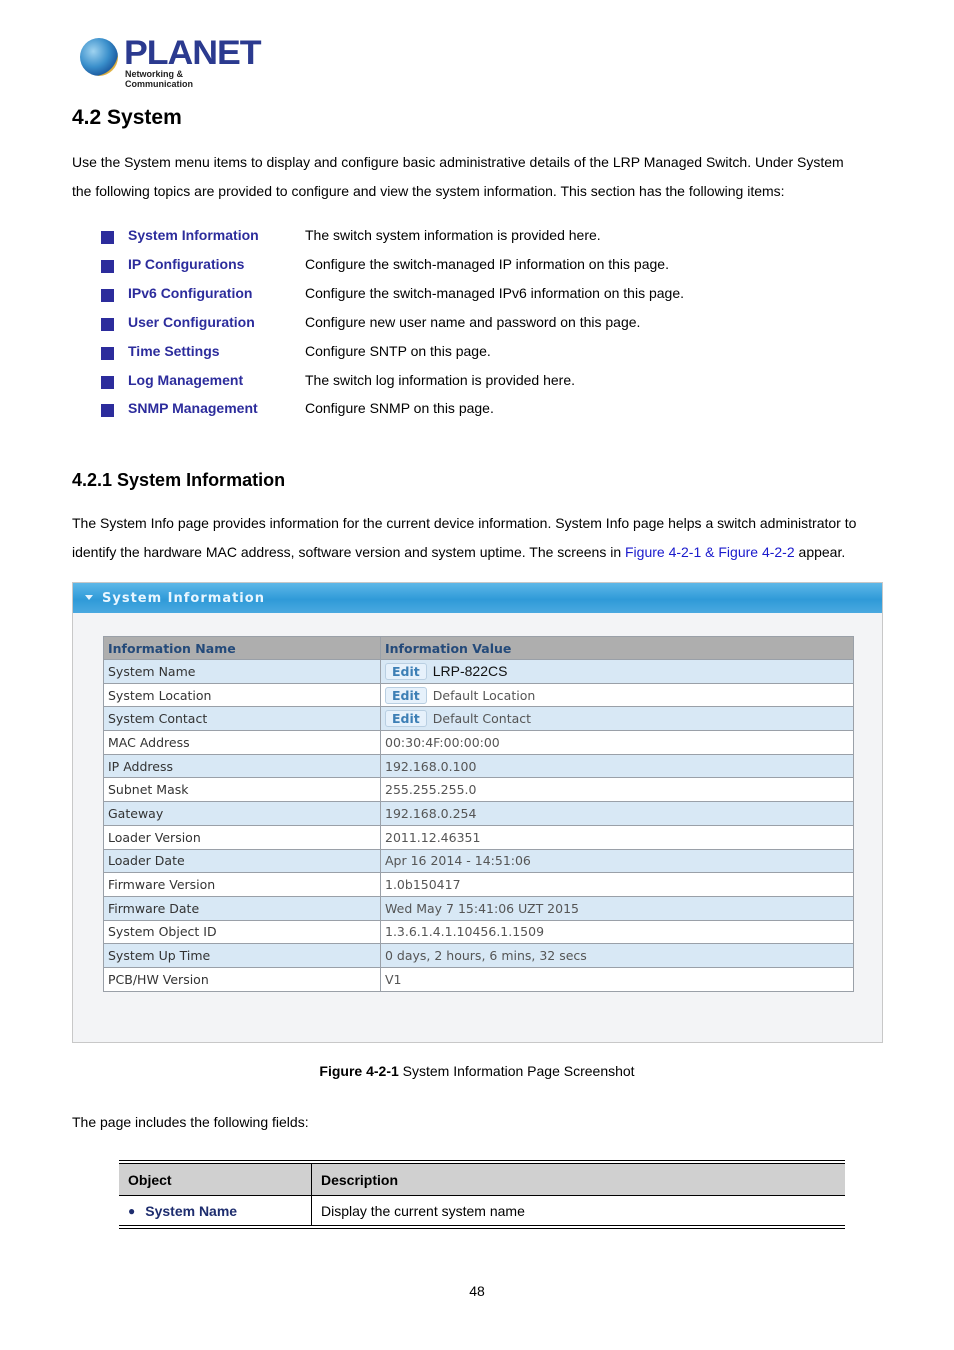  Describe the element at coordinates (431, 766) in the screenshot. I see `info-value: 192.168.0.100` at that location.